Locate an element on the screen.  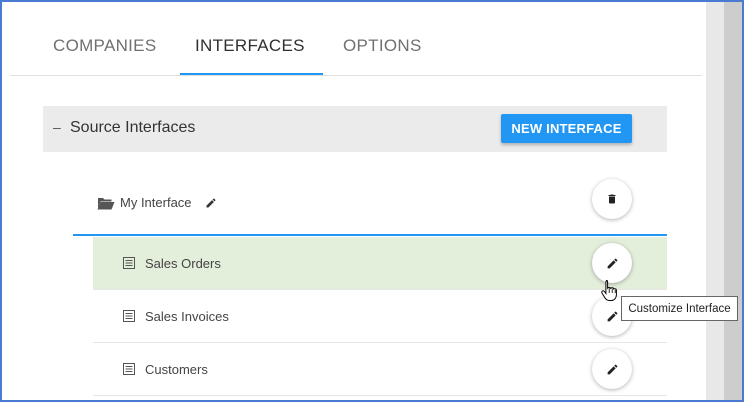
folder-open-icon is located at coordinates (106, 204).